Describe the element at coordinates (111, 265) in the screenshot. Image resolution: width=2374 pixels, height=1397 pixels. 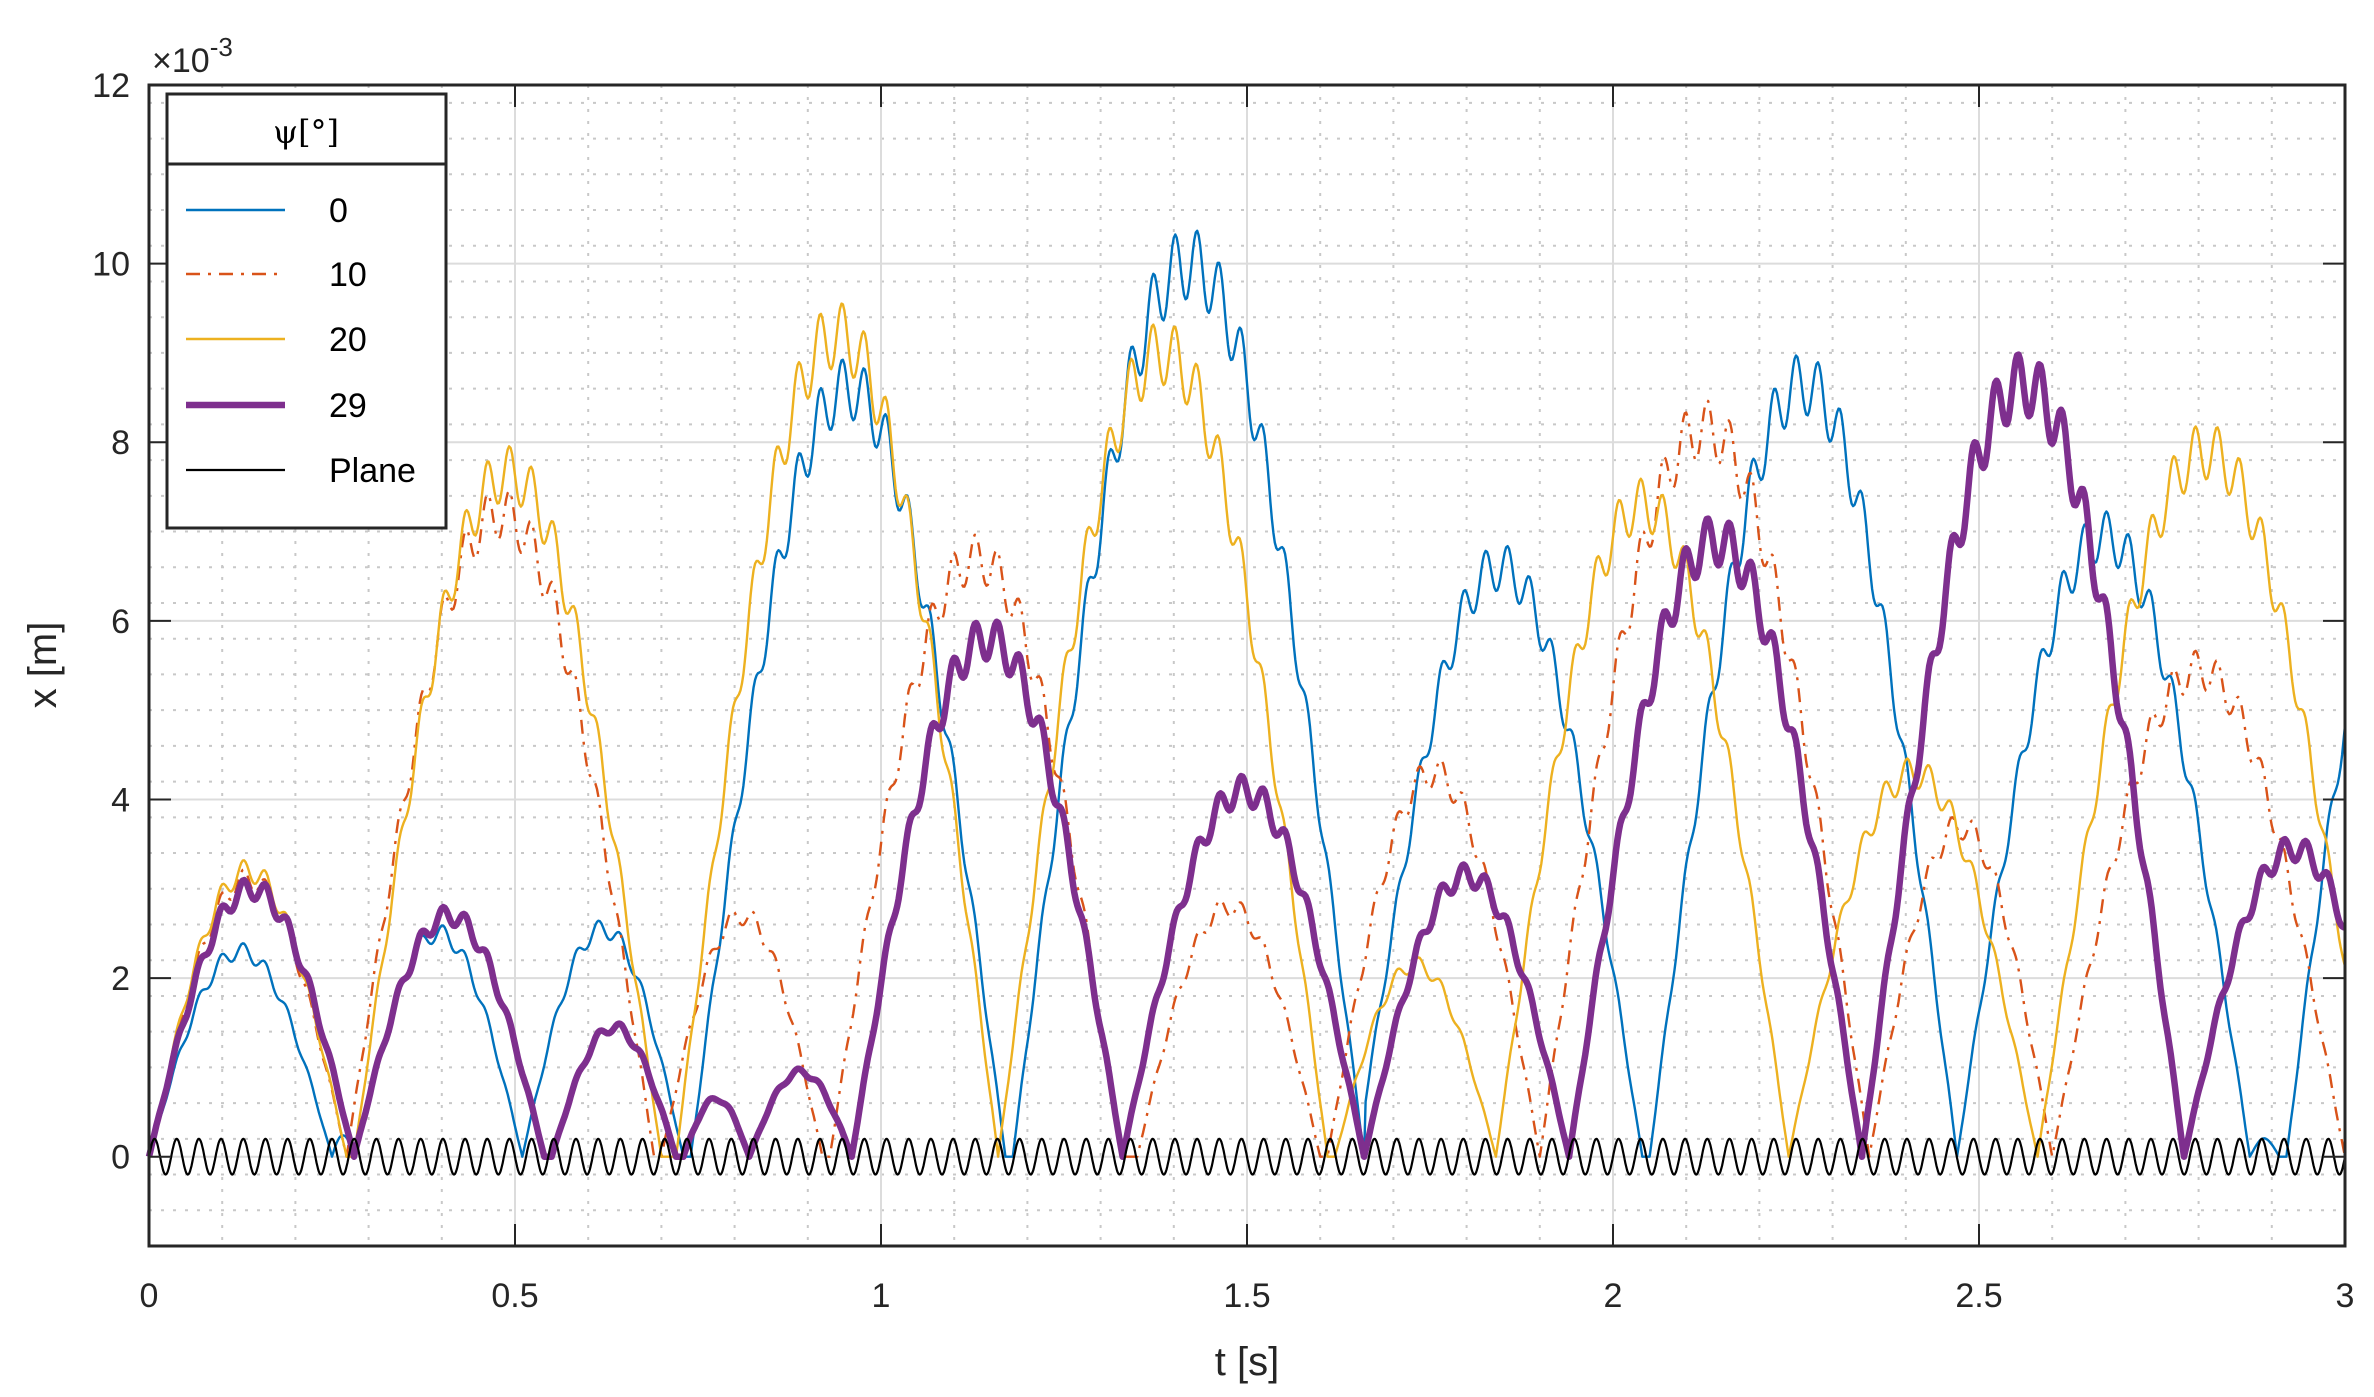
I see `y-tick-label: 10` at that location.